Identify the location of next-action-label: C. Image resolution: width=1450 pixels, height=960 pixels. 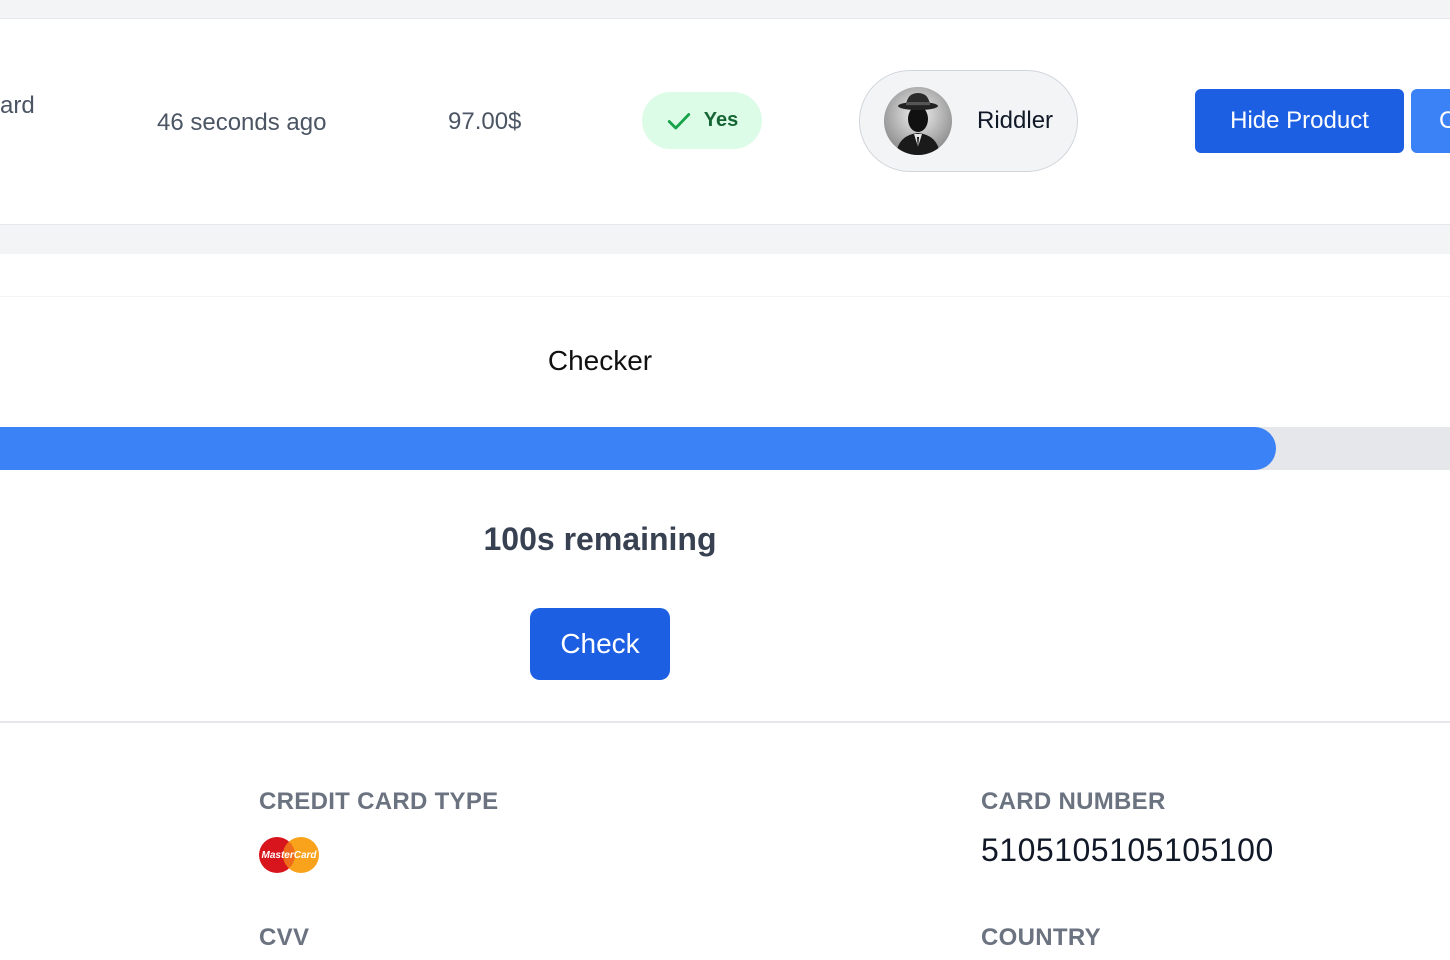
(1444, 120).